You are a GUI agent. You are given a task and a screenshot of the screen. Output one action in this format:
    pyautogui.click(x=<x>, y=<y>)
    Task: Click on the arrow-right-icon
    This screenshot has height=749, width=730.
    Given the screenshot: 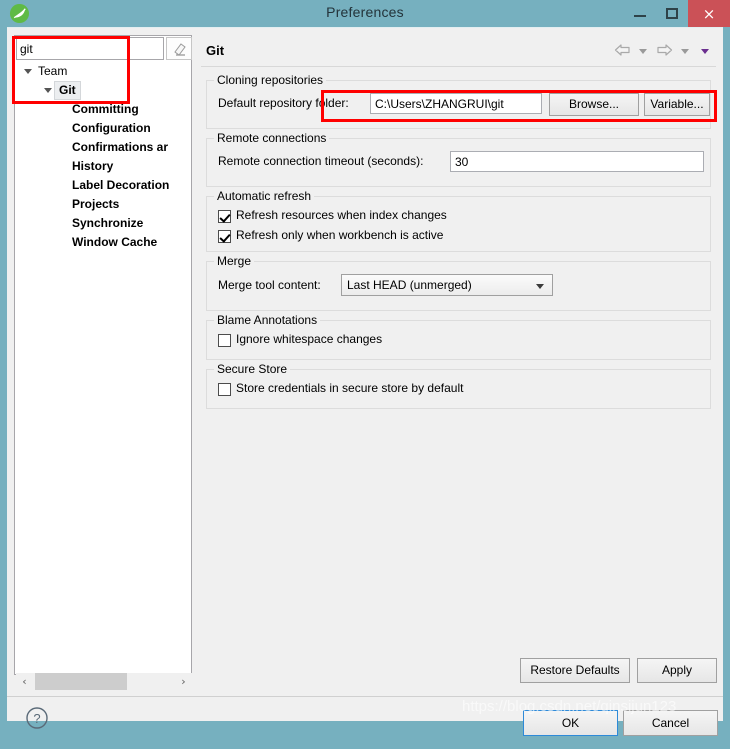 What is the action you would take?
    pyautogui.click(x=664, y=52)
    